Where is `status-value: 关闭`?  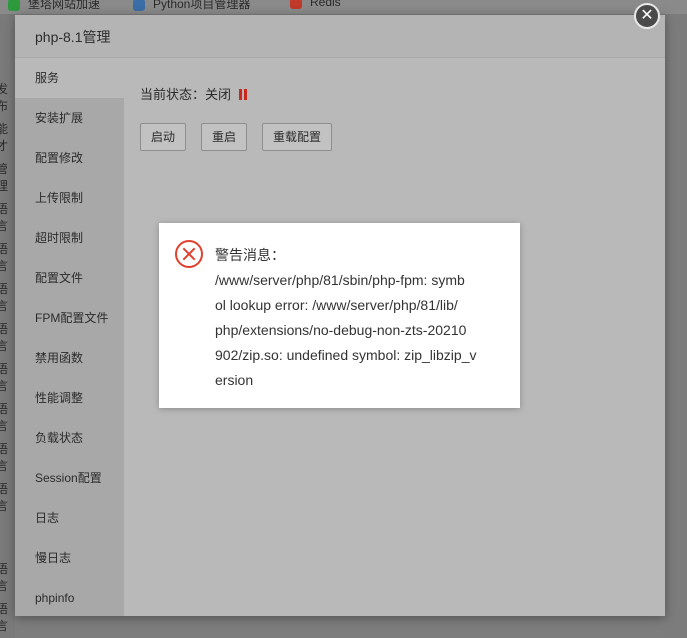
status-value: 关闭 is located at coordinates (218, 94).